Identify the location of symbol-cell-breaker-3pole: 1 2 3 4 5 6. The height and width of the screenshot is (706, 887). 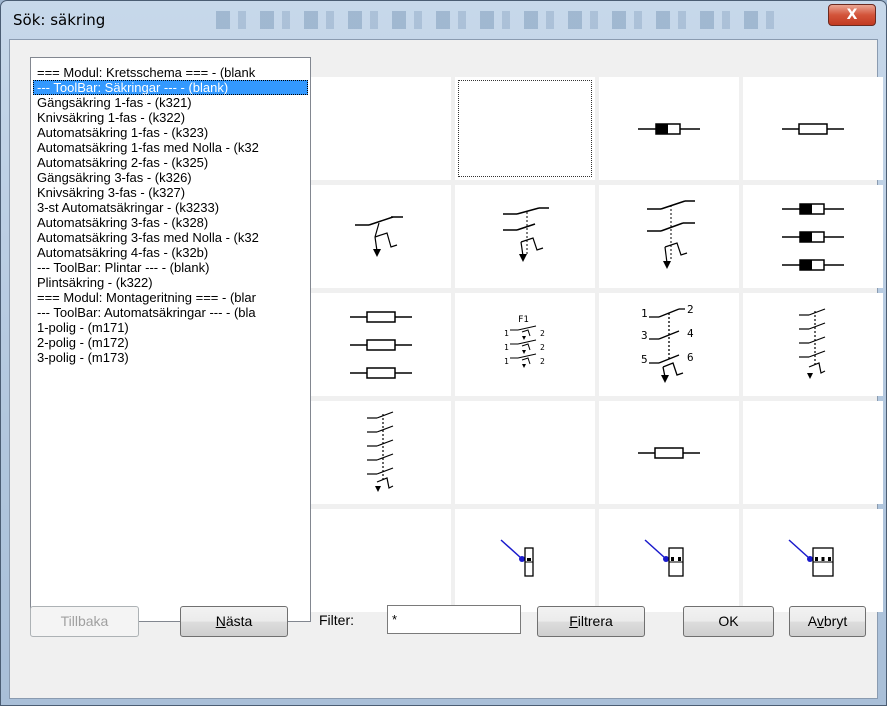
(669, 344).